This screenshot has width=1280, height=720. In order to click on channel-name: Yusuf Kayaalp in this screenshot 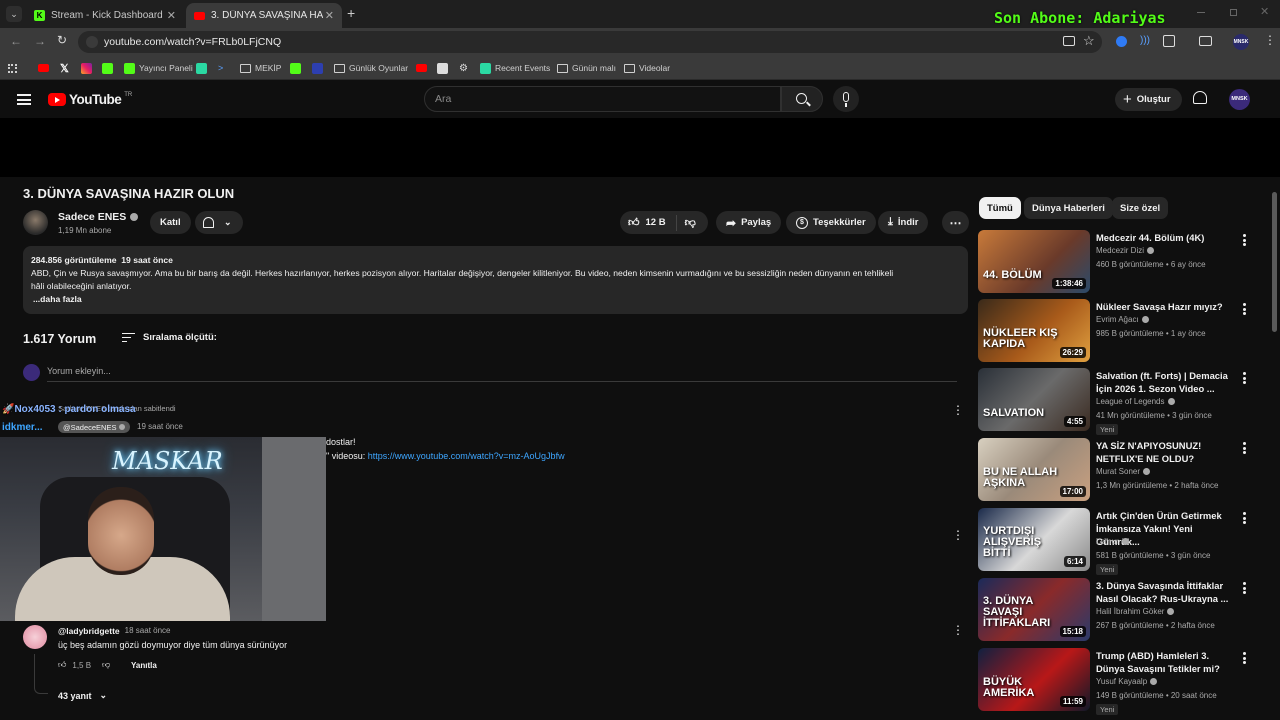, I will do `click(1127, 681)`.